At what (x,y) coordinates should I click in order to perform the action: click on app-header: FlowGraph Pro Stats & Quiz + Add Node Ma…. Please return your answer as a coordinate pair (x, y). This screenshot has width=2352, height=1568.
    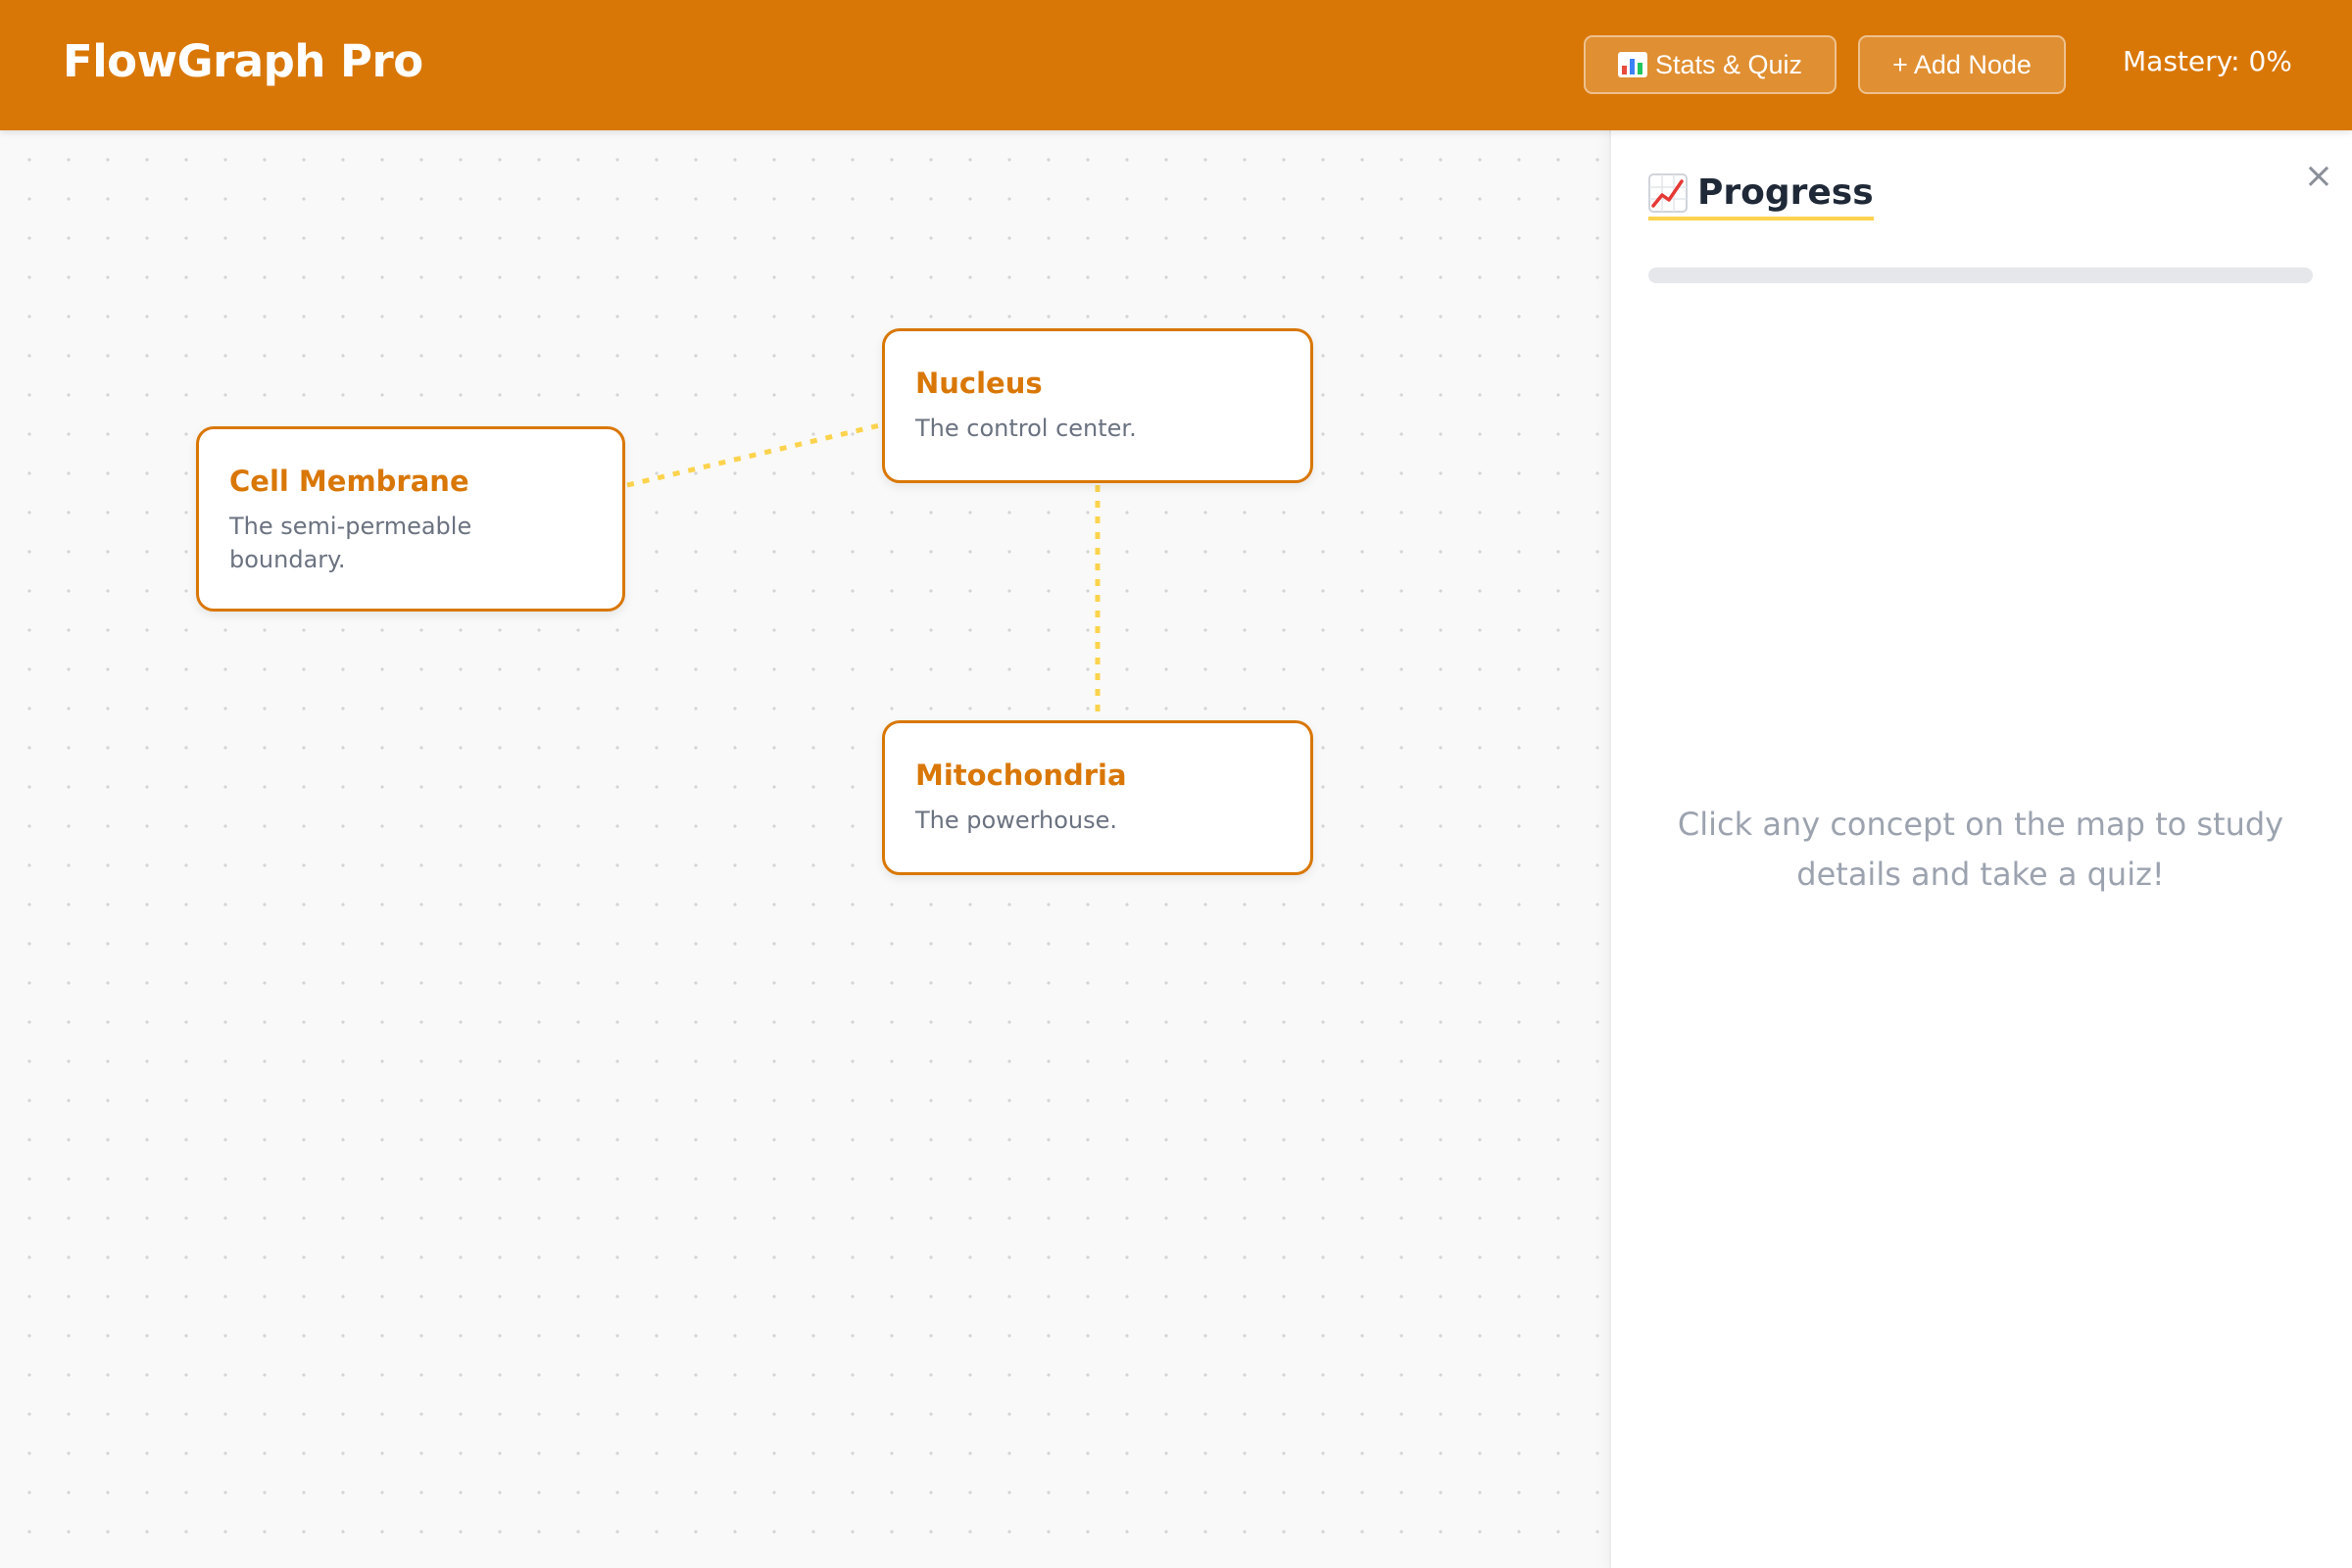
    Looking at the image, I should click on (1176, 65).